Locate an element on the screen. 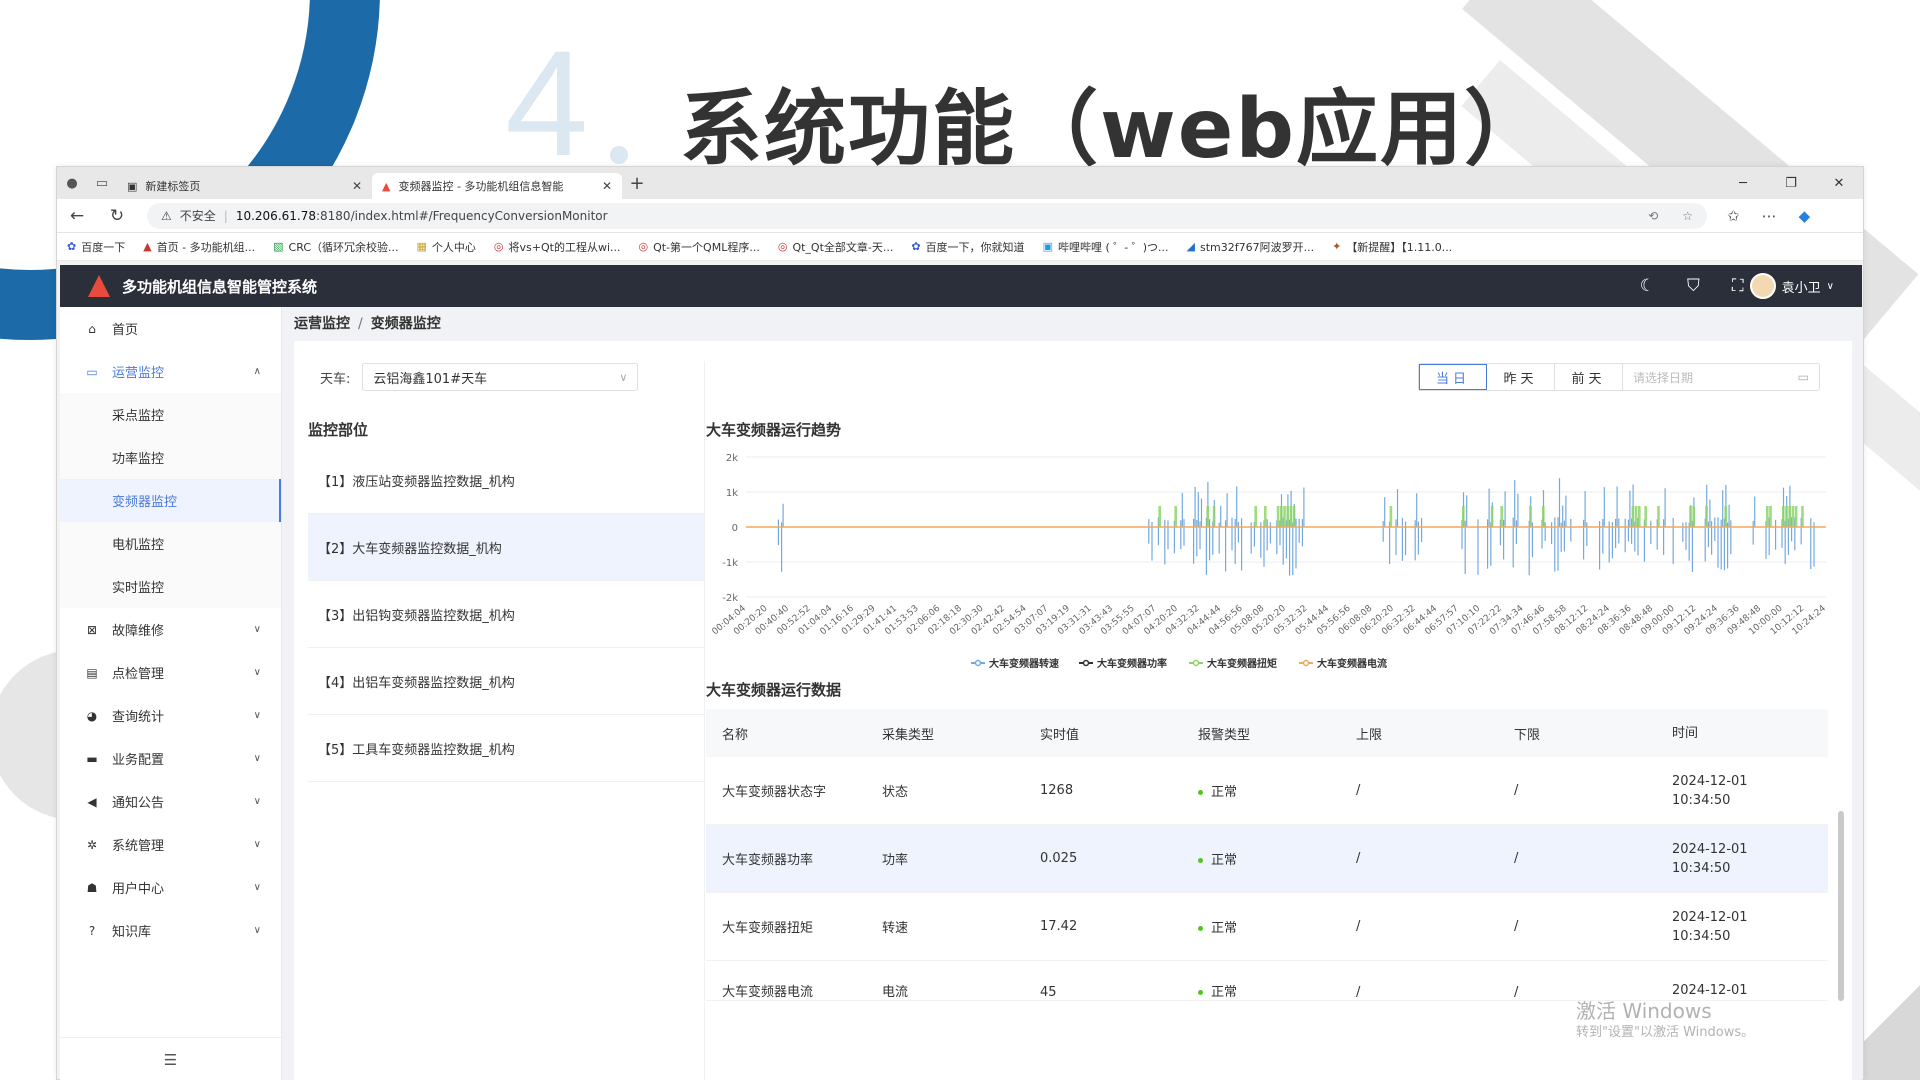 This screenshot has height=1080, width=1920. sidebar-item-users: ☗ 用户中心 ∨ is located at coordinates (170, 887).